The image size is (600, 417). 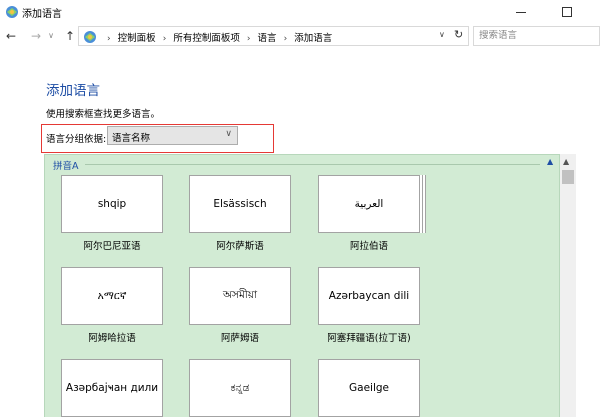 I want to click on minimize-button, so click(x=521, y=12).